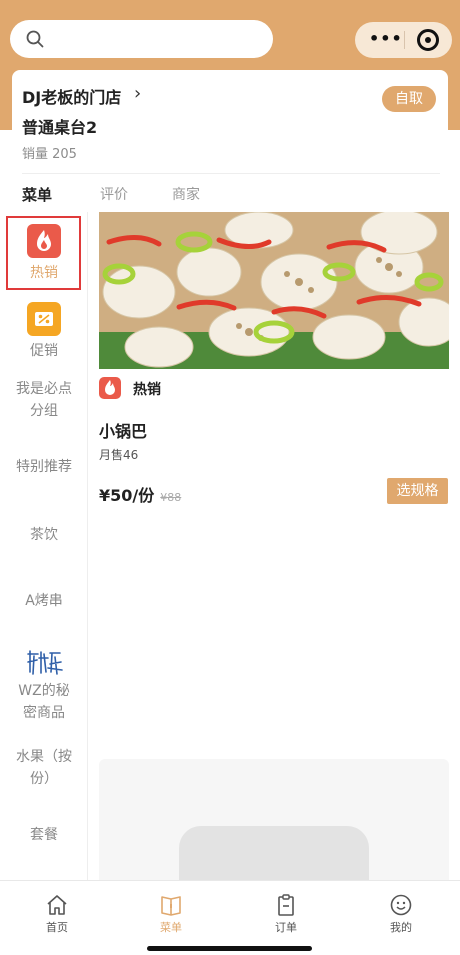  What do you see at coordinates (401, 905) in the screenshot?
I see `smiley-icon` at bounding box center [401, 905].